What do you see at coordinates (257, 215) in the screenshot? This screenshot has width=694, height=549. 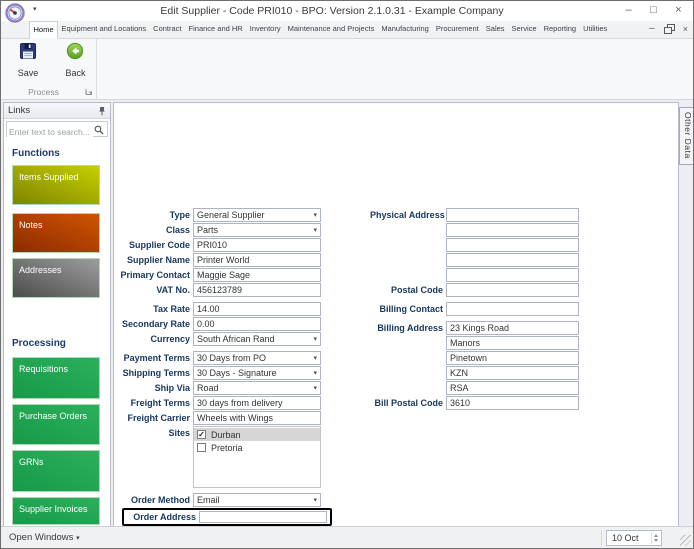 I see `type-select: General Supplier ▾` at bounding box center [257, 215].